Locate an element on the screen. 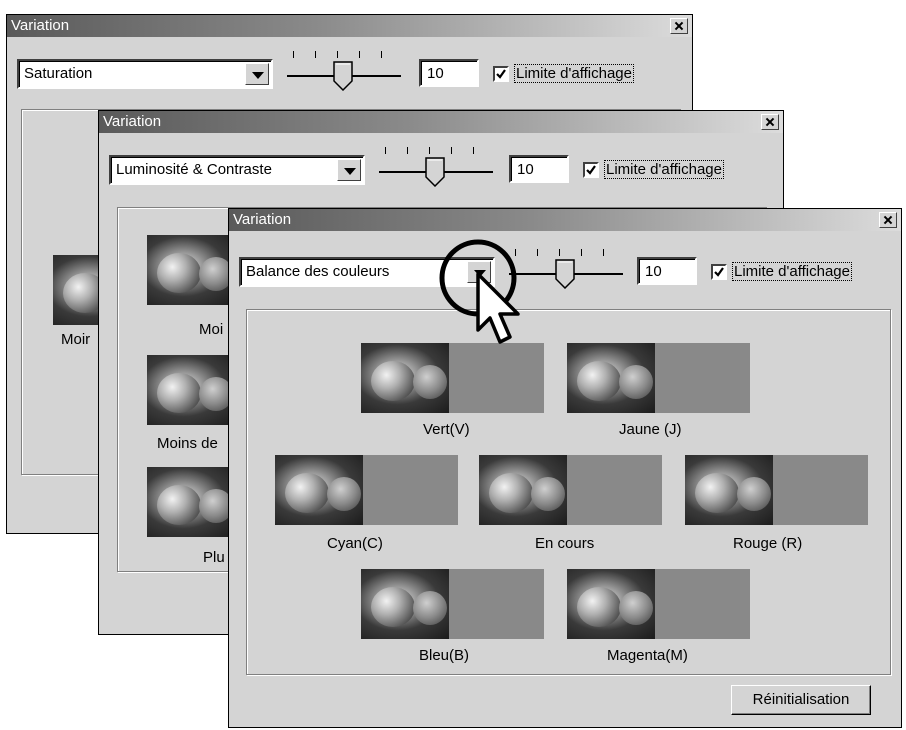 This screenshot has height=730, width=906. variation-label: Moir is located at coordinates (76, 339).